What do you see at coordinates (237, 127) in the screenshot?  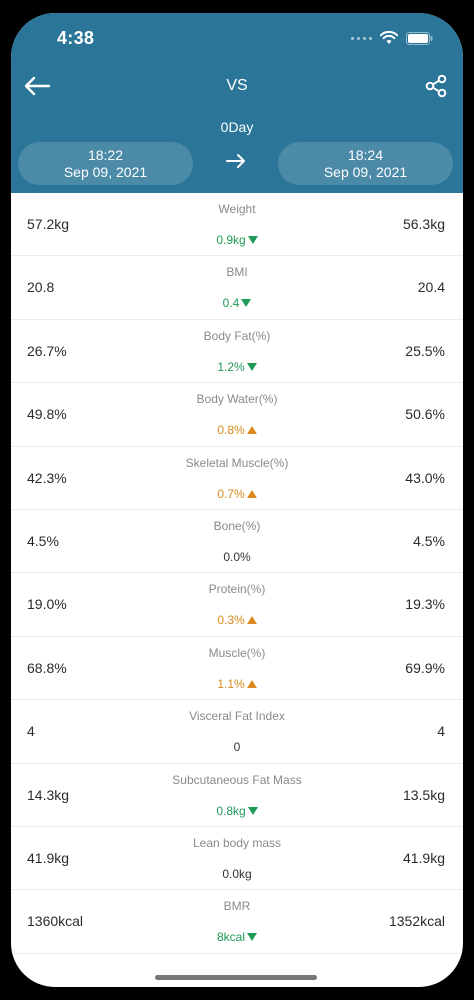 I see `duration-label: 0Day` at bounding box center [237, 127].